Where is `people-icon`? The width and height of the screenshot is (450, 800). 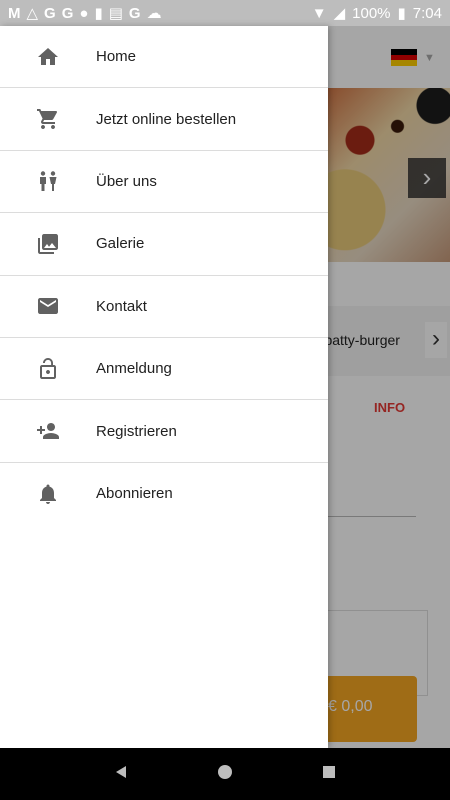 people-icon is located at coordinates (48, 181).